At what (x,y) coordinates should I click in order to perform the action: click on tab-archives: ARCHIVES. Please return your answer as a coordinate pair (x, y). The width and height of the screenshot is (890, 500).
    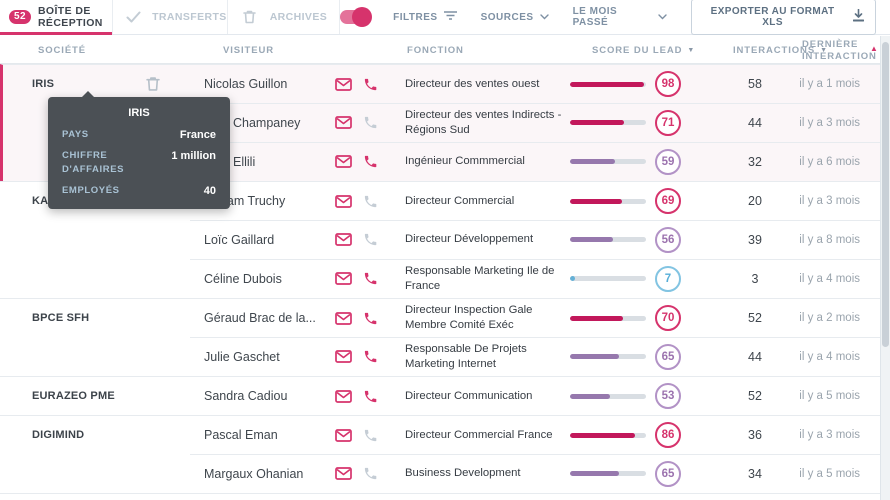
    Looking at the image, I should click on (284, 17).